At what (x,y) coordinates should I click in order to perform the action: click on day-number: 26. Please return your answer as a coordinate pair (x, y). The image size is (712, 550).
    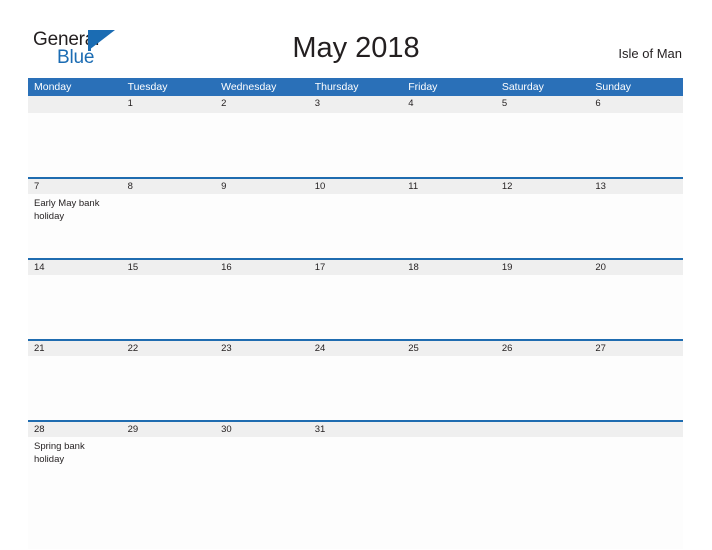
    Looking at the image, I should click on (543, 348).